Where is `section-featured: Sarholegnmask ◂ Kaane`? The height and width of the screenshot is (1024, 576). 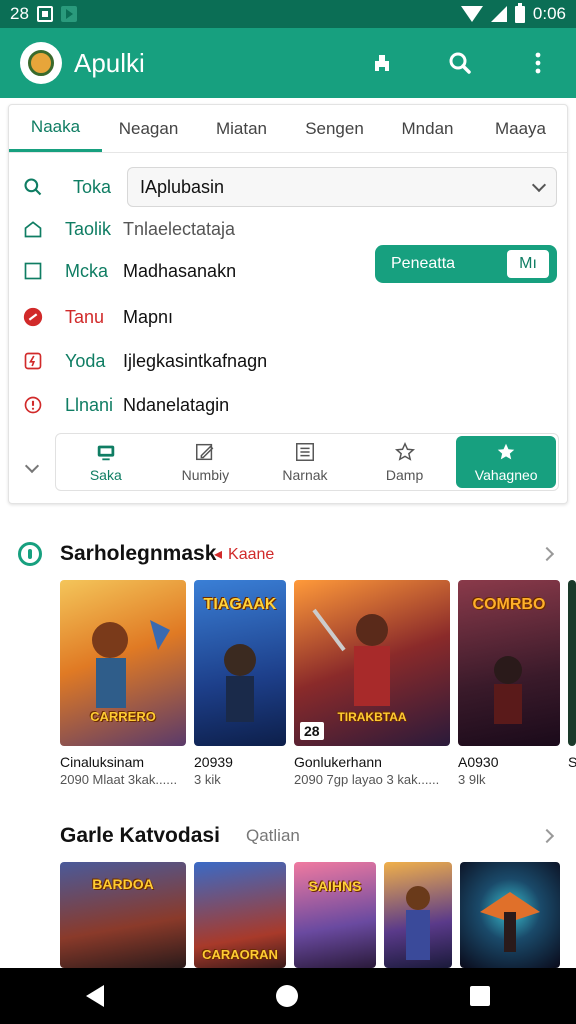 section-featured: Sarholegnmask ◂ Kaane is located at coordinates (288, 554).